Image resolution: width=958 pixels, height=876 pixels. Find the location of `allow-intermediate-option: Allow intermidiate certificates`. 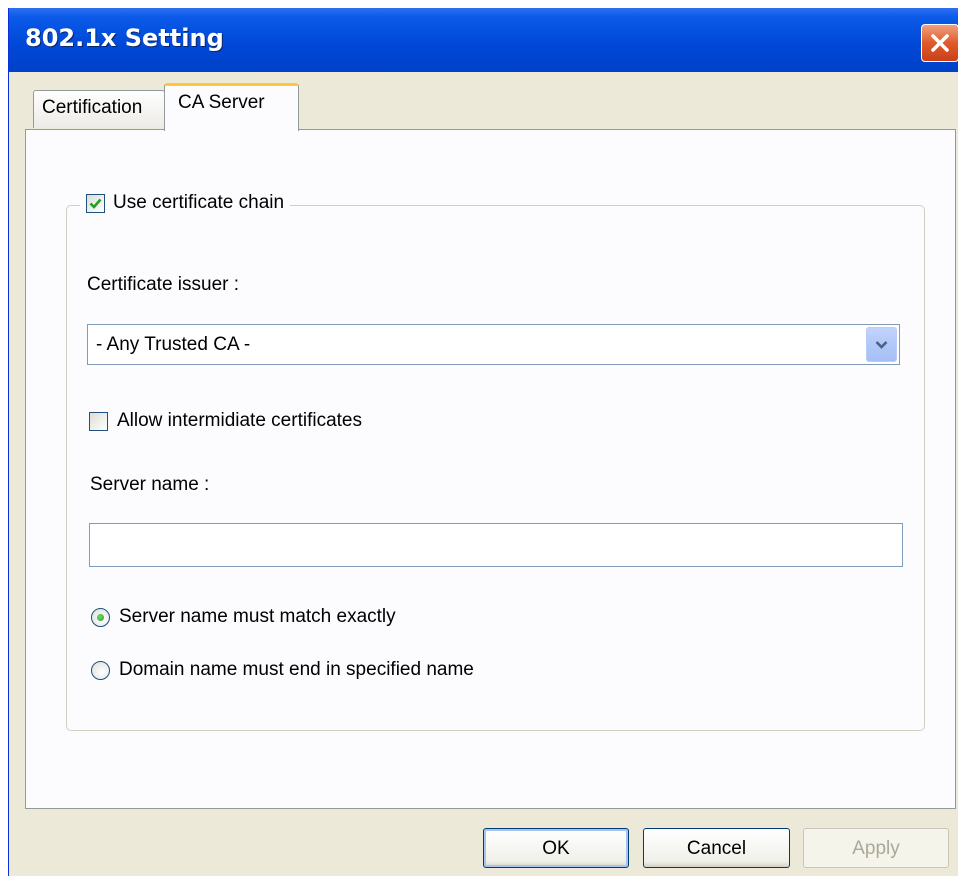

allow-intermediate-option: Allow intermidiate certificates is located at coordinates (225, 421).